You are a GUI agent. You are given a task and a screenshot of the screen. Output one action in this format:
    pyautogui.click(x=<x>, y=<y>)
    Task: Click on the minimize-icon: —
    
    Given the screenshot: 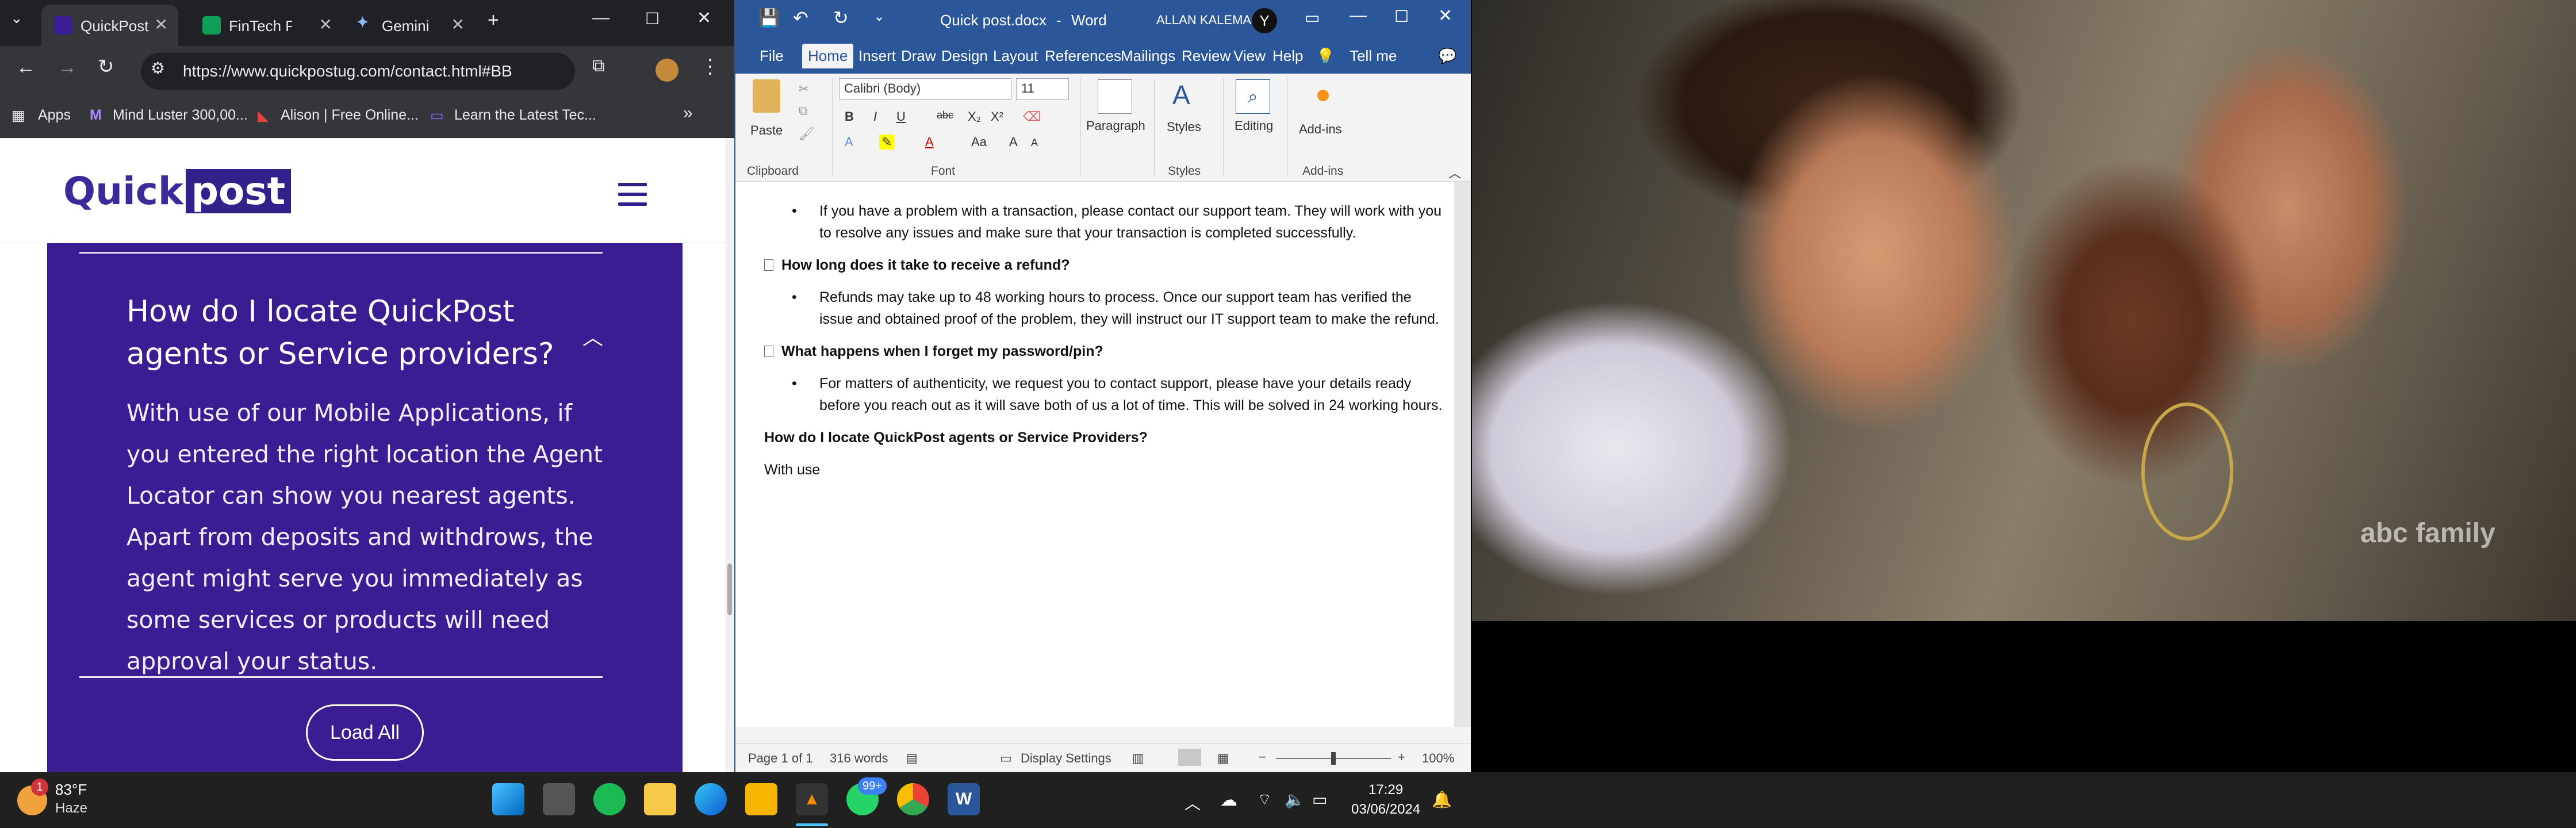 What is the action you would take?
    pyautogui.click(x=1358, y=15)
    